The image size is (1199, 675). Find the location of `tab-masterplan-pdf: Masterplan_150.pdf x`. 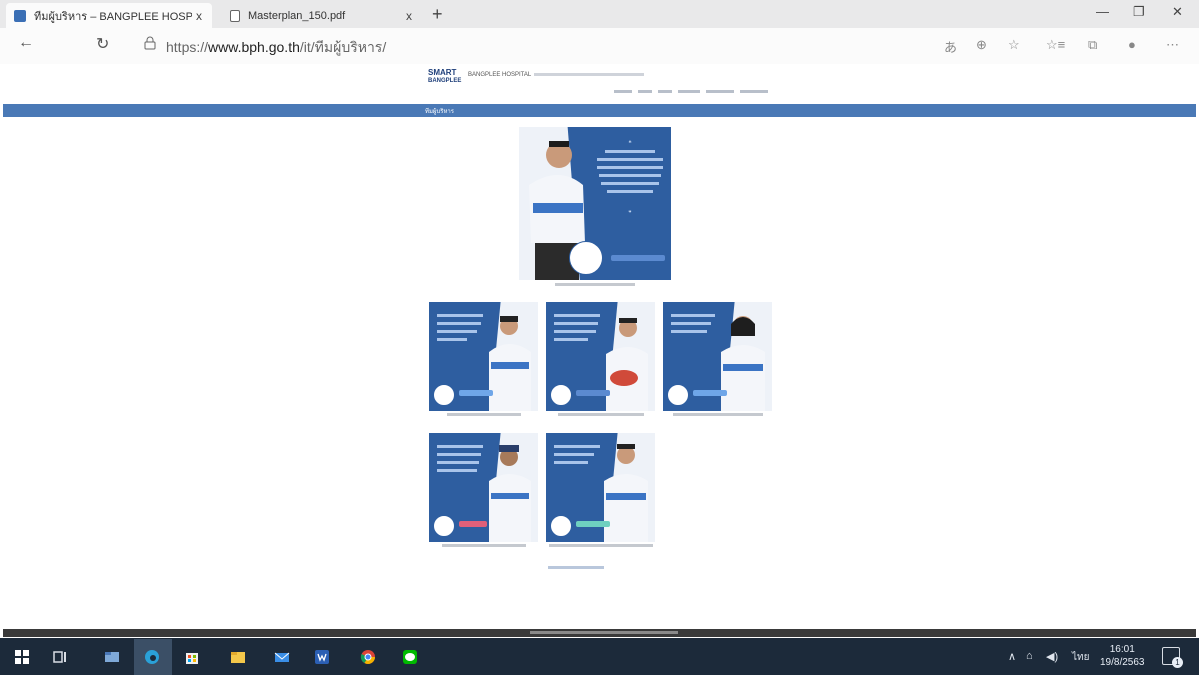

tab-masterplan-pdf: Masterplan_150.pdf x is located at coordinates (322, 15).